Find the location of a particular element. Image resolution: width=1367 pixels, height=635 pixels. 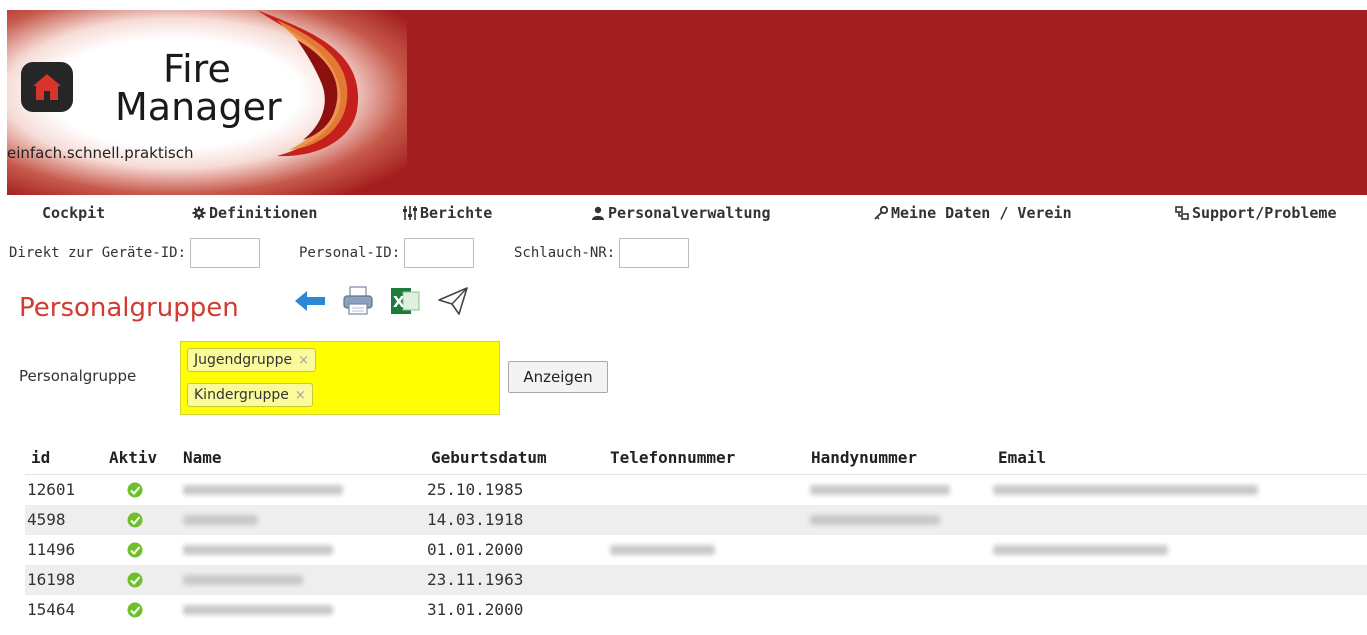

show-button: Anzeigen is located at coordinates (558, 377).